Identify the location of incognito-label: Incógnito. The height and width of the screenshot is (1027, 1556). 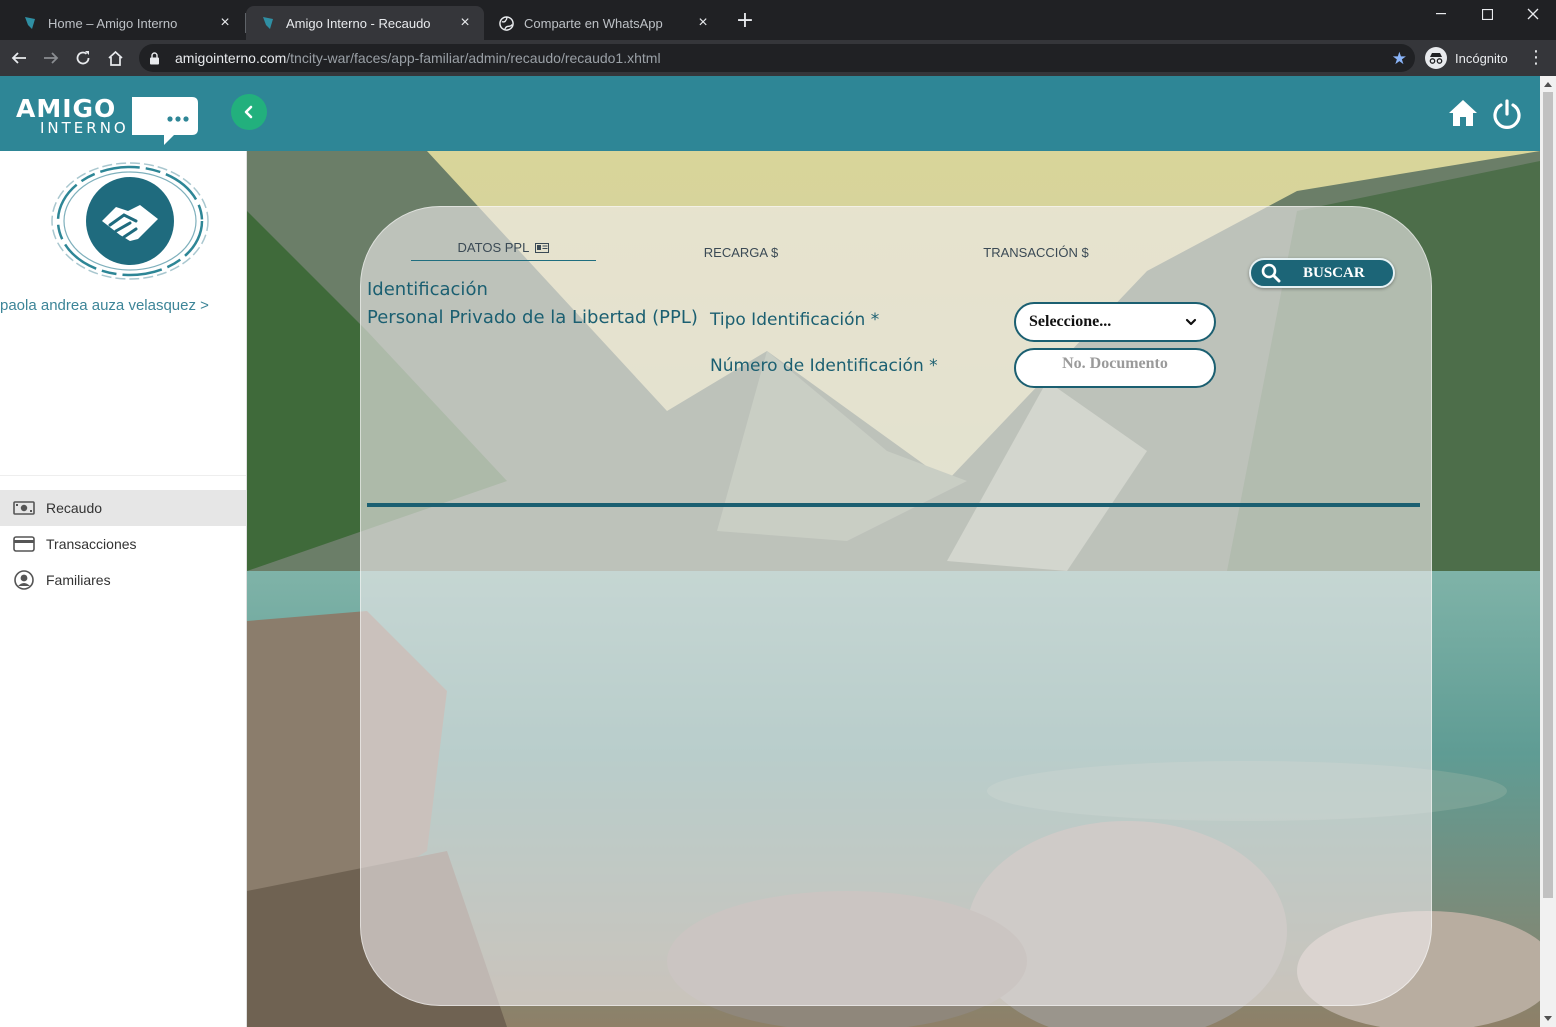
(1481, 58).